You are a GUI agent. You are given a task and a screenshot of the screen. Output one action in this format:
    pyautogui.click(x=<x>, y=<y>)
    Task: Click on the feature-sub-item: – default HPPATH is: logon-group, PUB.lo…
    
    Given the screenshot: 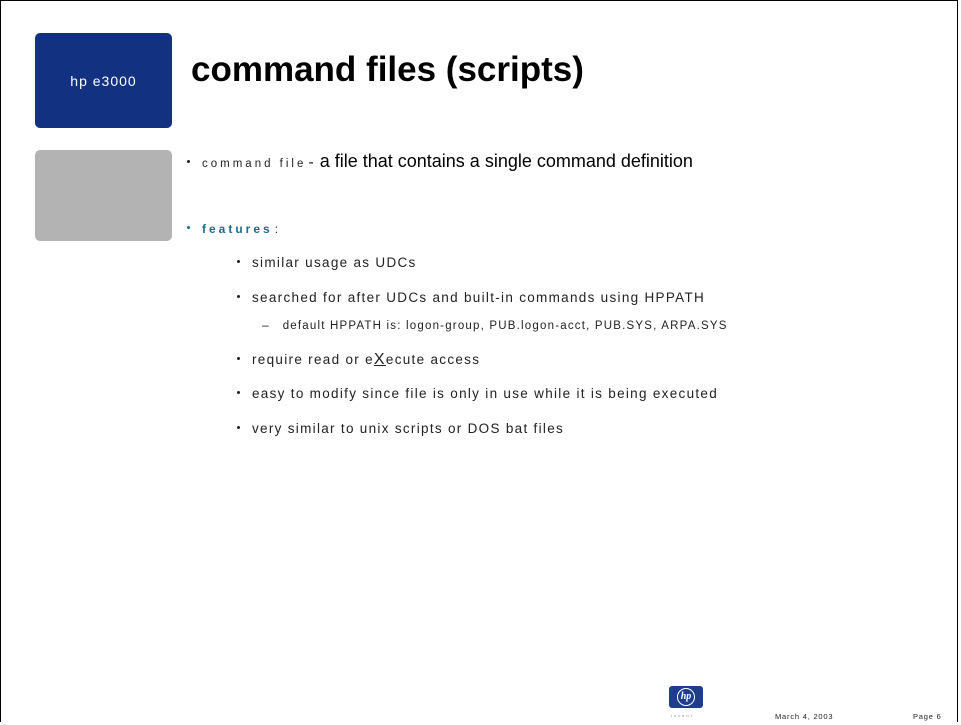 What is the action you would take?
    pyautogui.click(x=495, y=325)
    